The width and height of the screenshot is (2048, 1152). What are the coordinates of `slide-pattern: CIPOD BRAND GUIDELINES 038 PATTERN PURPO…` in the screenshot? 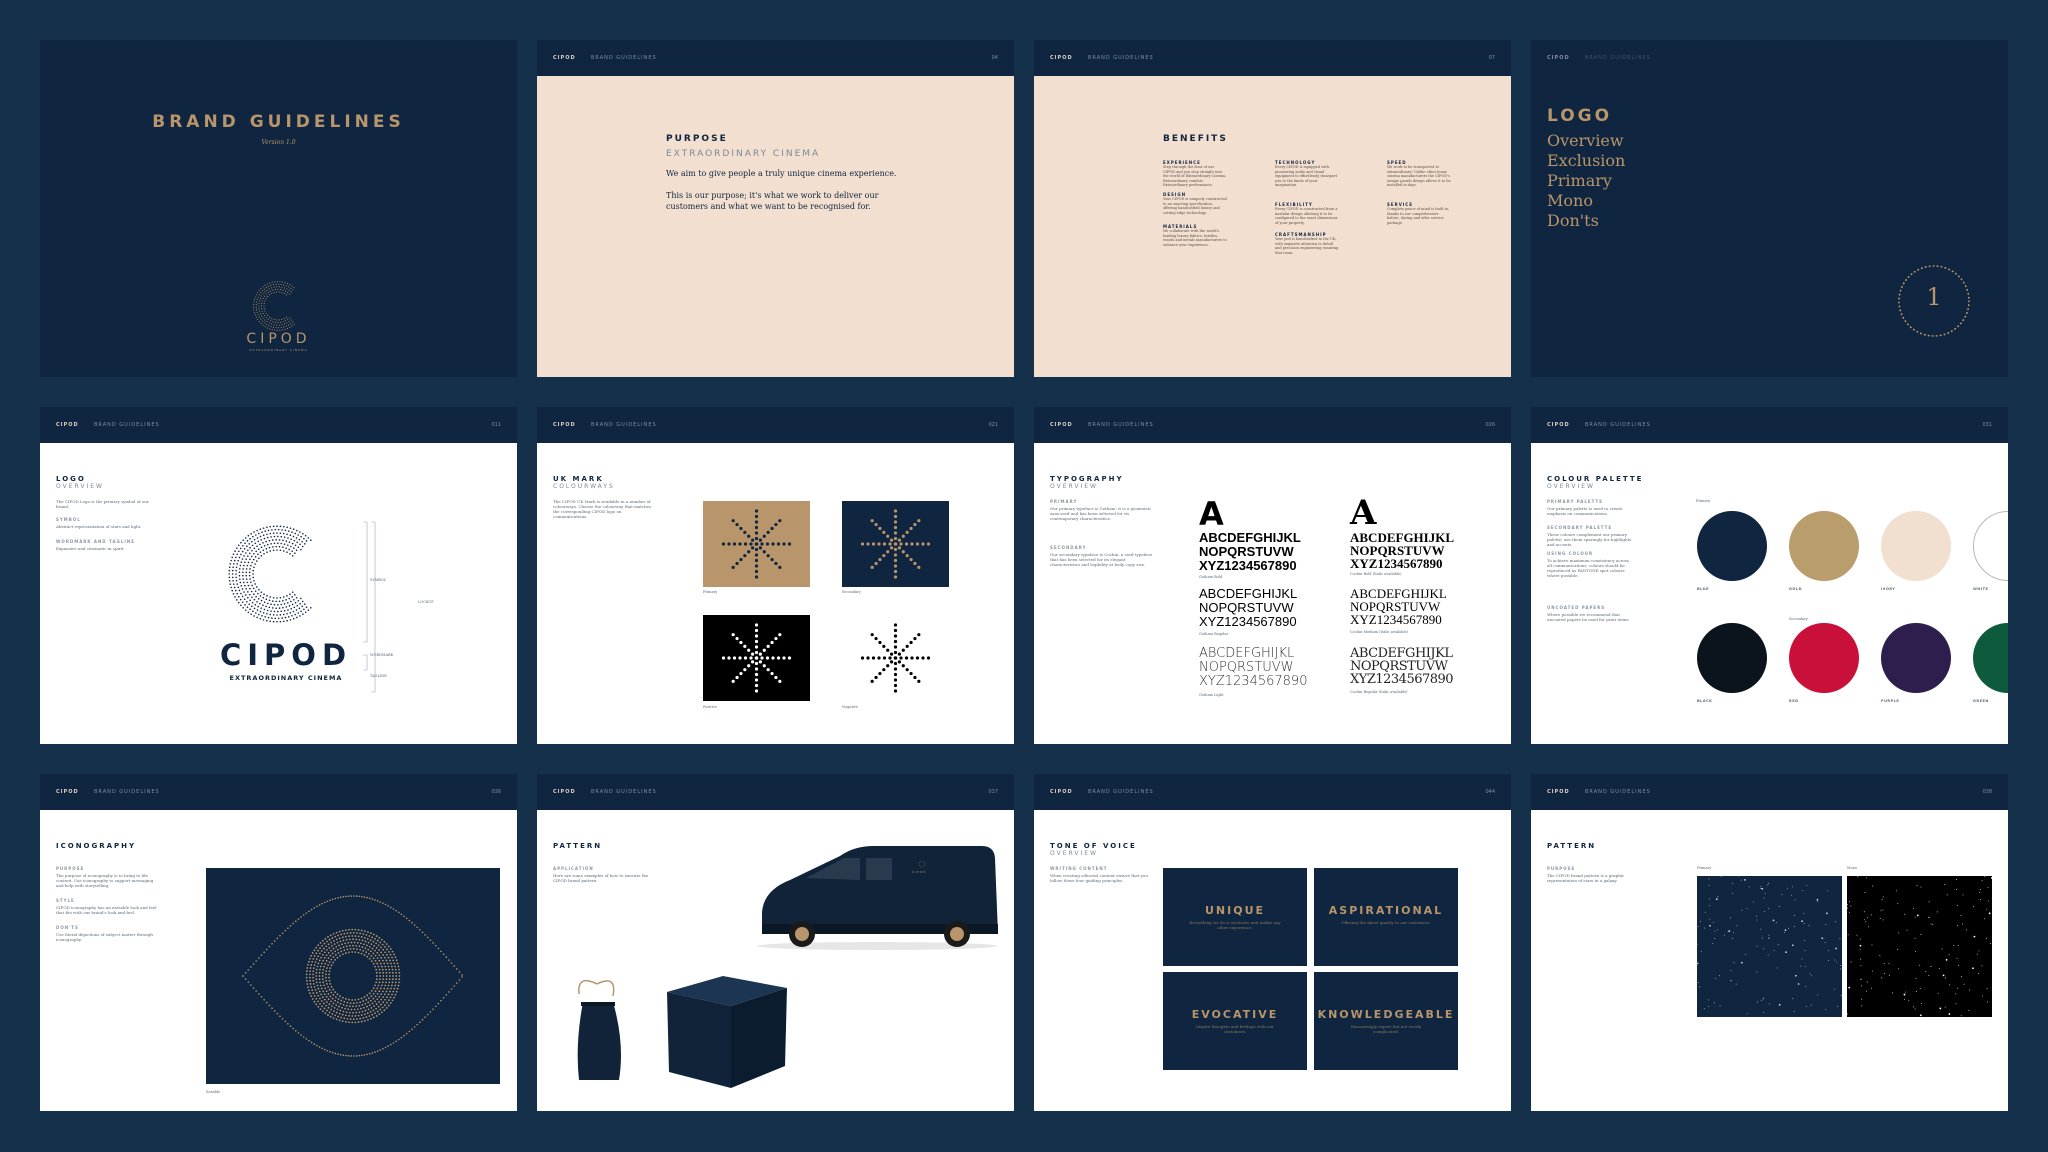 It's located at (1769, 942).